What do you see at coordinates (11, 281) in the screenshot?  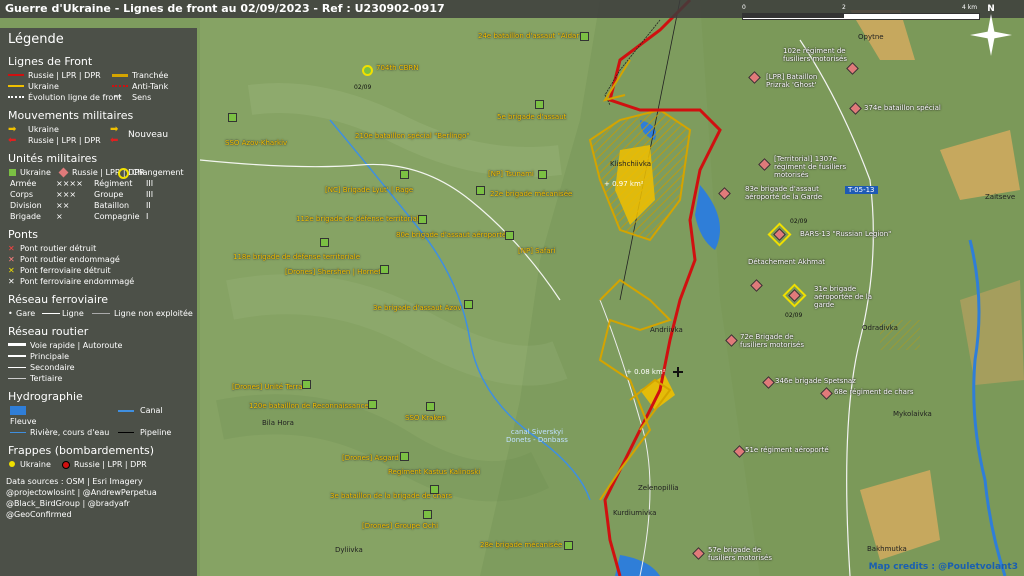 I see `bridge-rail-damaged-icon: ✕` at bounding box center [11, 281].